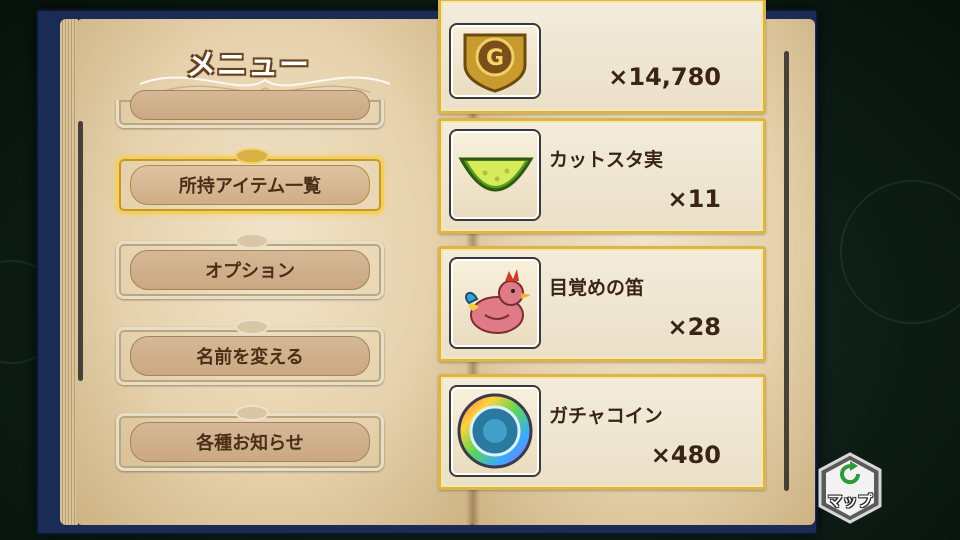  Describe the element at coordinates (248, 65) in the screenshot. I see `menu-title: メニュー` at that location.